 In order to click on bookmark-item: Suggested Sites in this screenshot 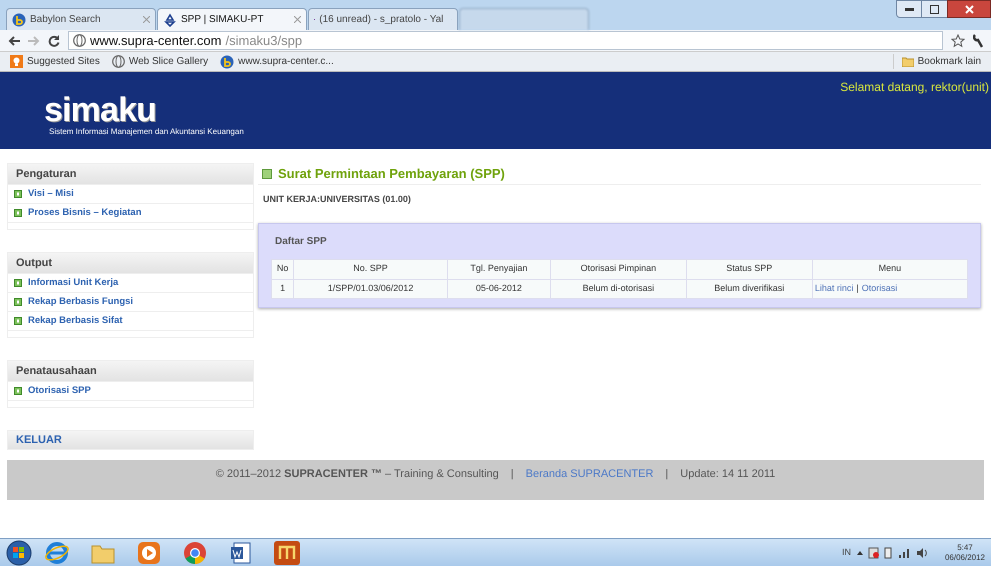, I will do `click(55, 61)`.